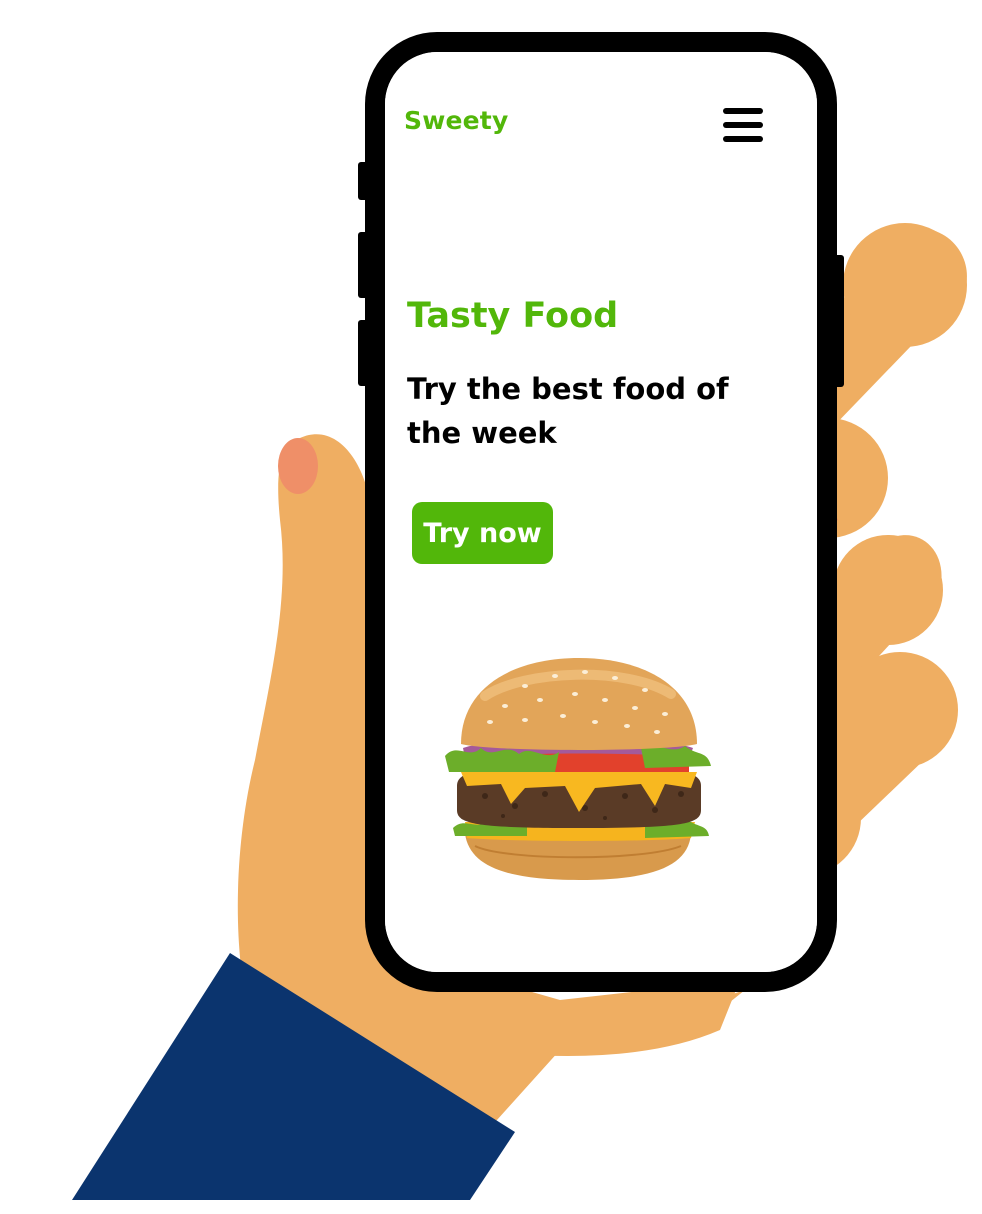 The image size is (982, 1214). Describe the element at coordinates (568, 411) in the screenshot. I see `hero-subtitle: Try the best food of the week` at that location.